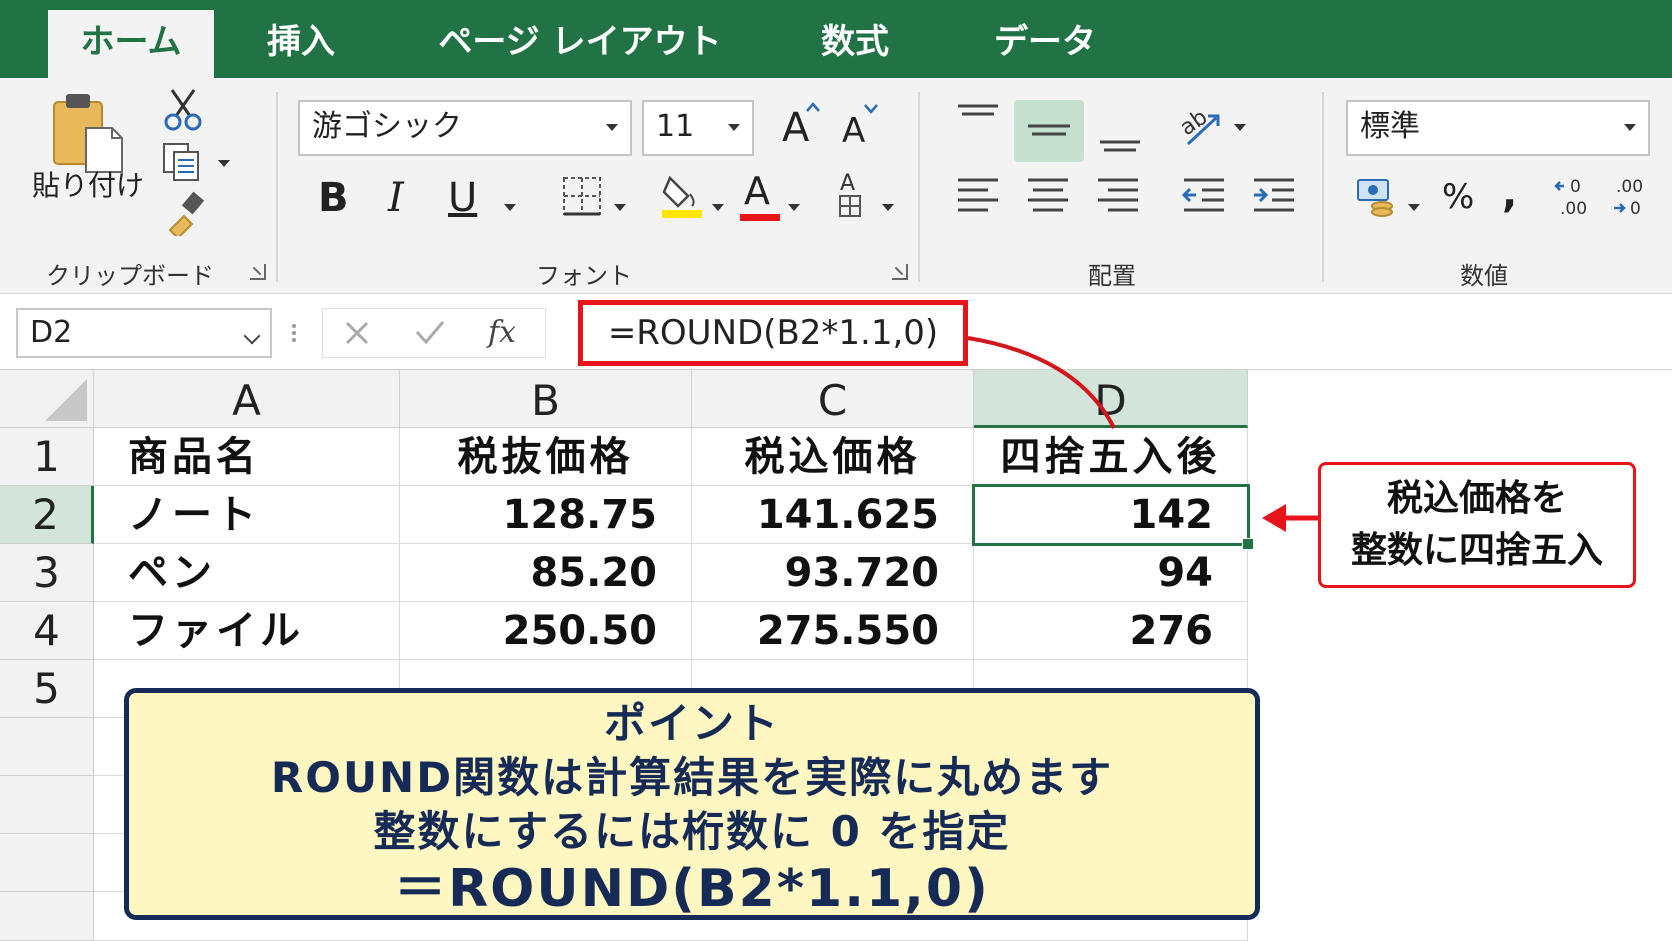 Image resolution: width=1672 pixels, height=941 pixels. I want to click on column-header-d: D, so click(1111, 399).